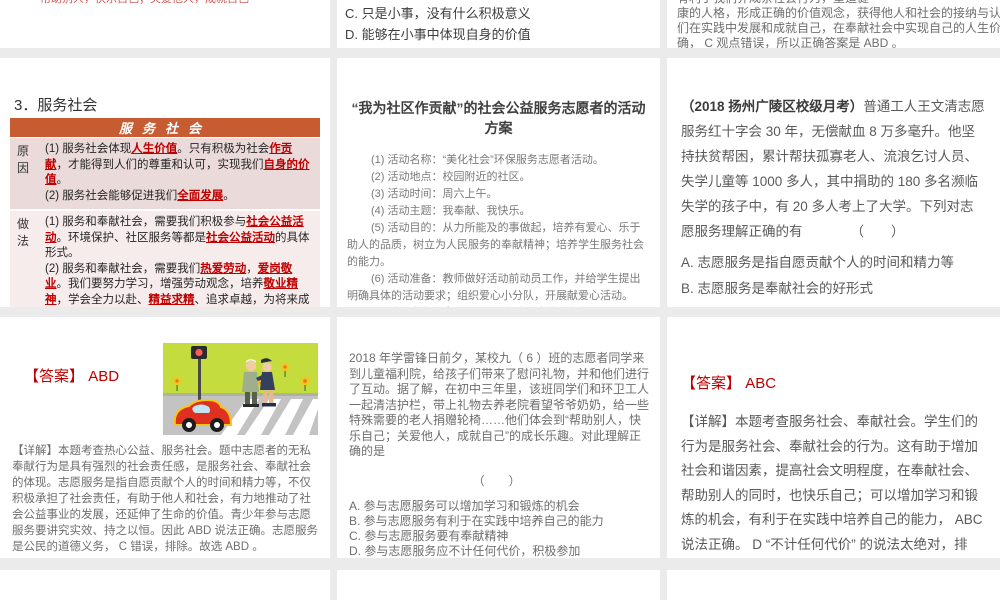  I want to click on plan-item: (4) 活动主题：我奉献、我快乐。, so click(451, 211).